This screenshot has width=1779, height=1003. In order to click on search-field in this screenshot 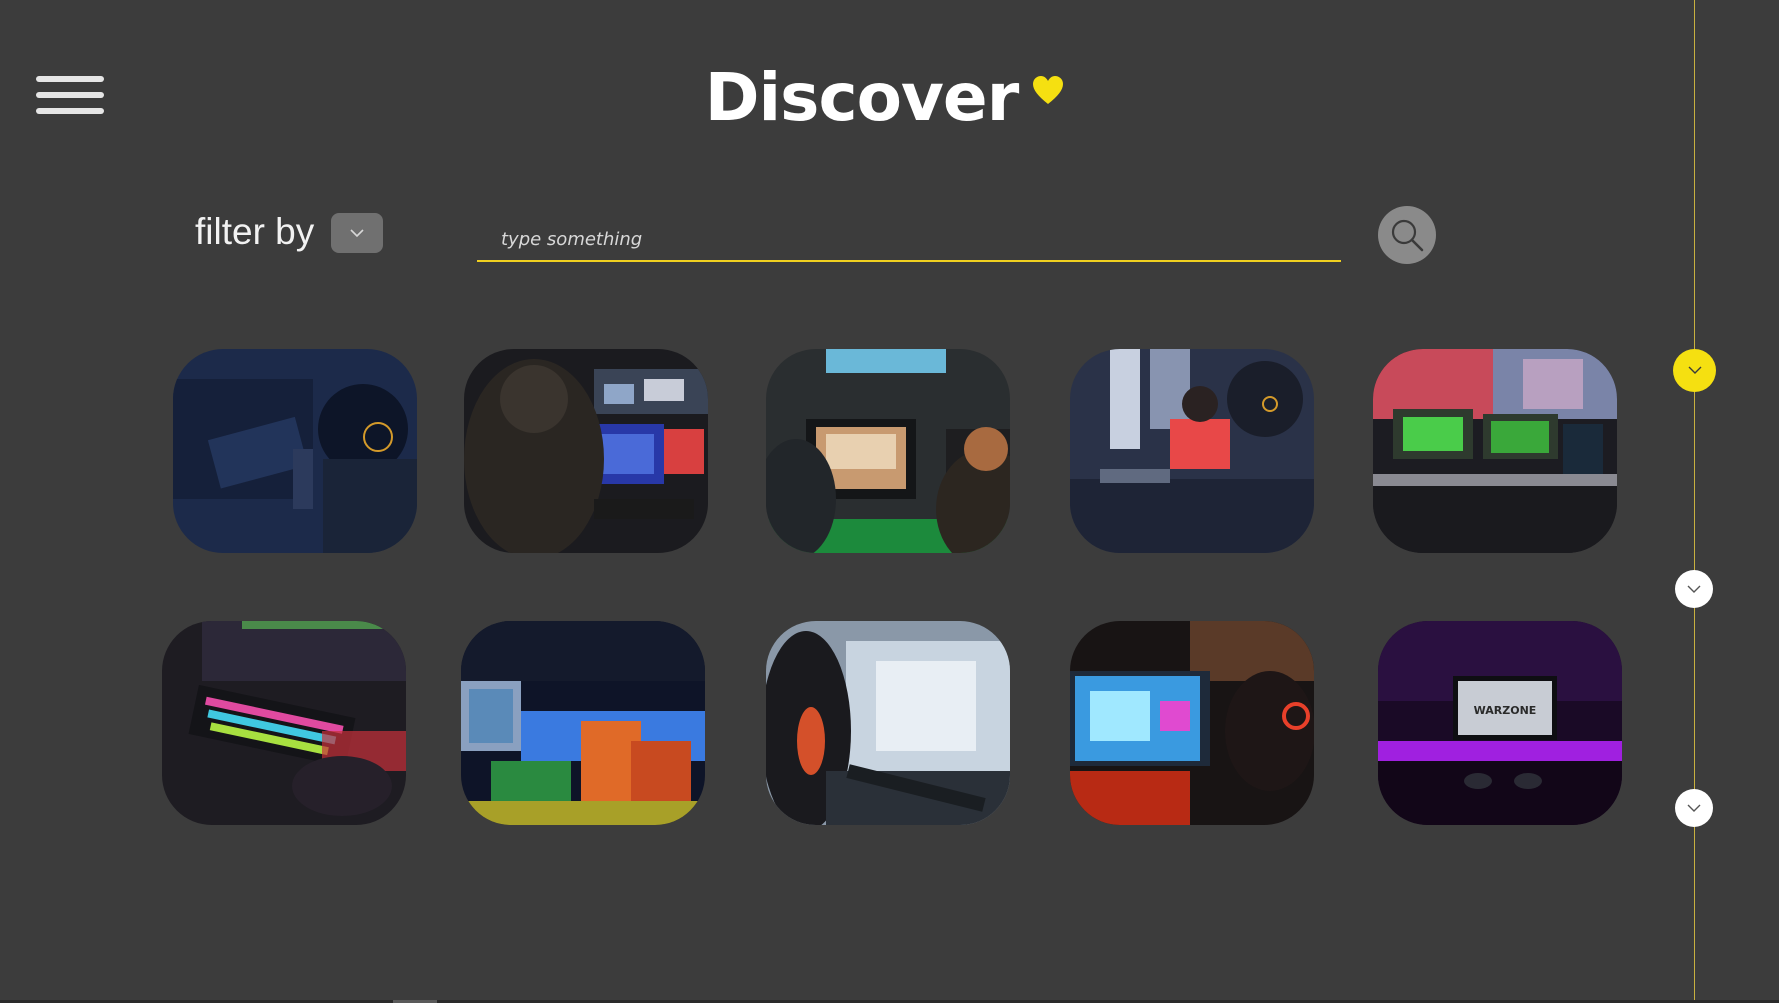, I will do `click(909, 240)`.